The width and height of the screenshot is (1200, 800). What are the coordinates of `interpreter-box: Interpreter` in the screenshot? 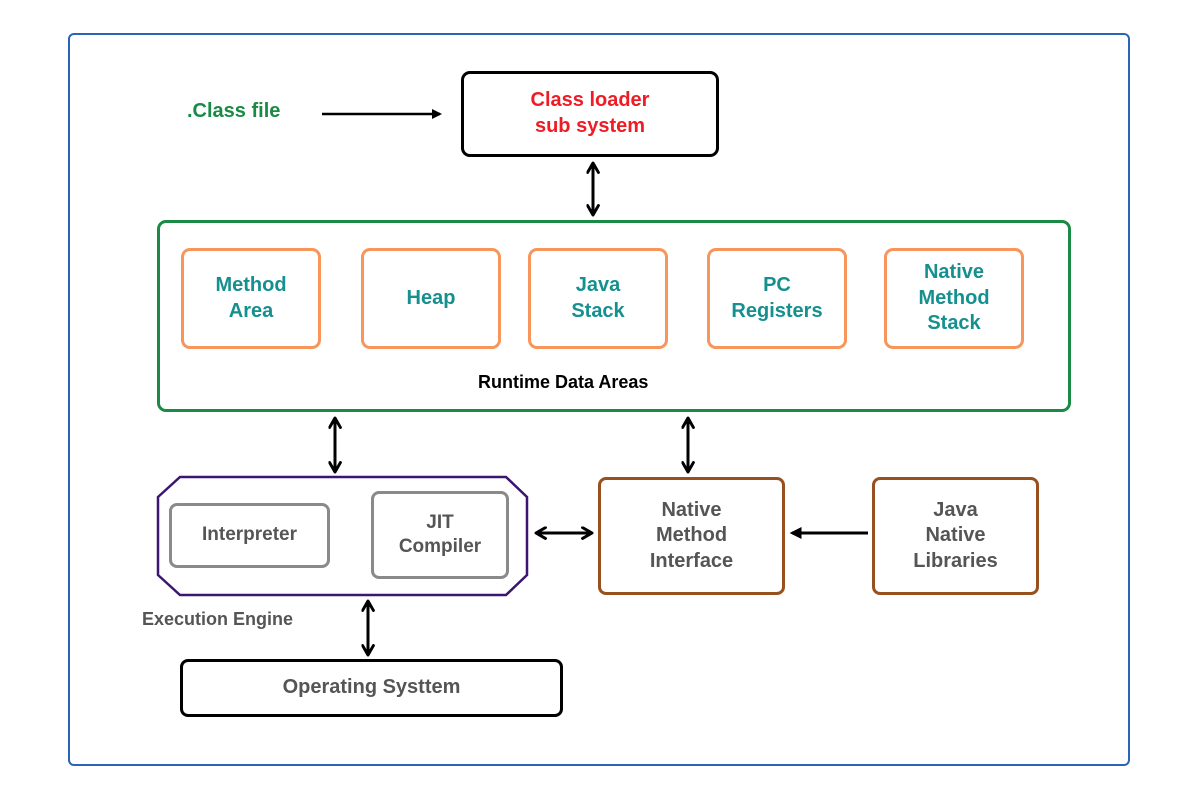 It's located at (249, 535).